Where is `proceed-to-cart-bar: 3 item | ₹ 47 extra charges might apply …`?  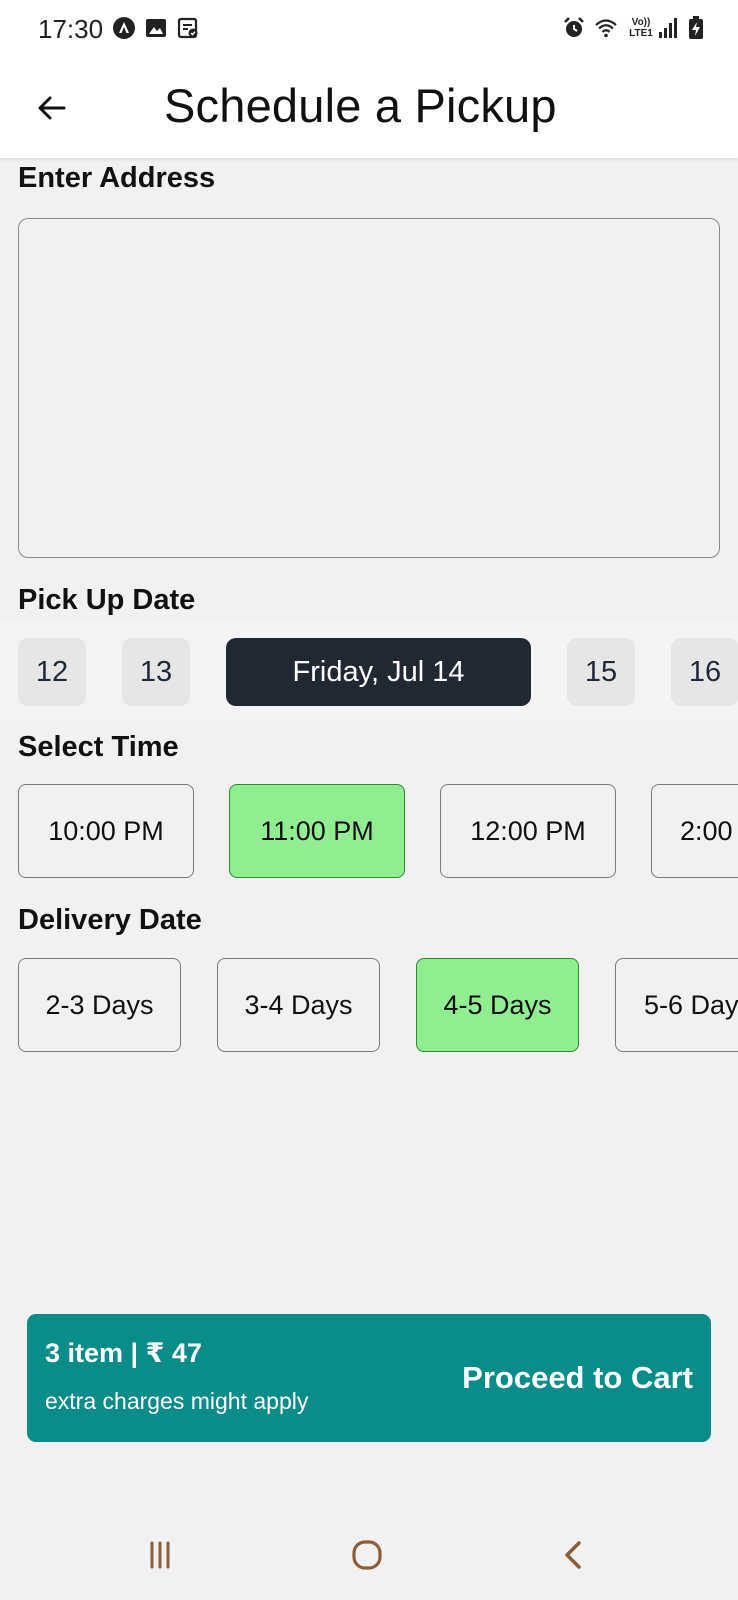
proceed-to-cart-bar: 3 item | ₹ 47 extra charges might apply … is located at coordinates (369, 1378).